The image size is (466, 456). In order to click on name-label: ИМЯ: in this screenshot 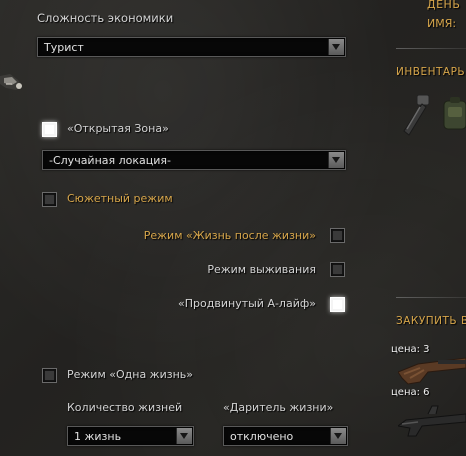, I will do `click(442, 23)`.